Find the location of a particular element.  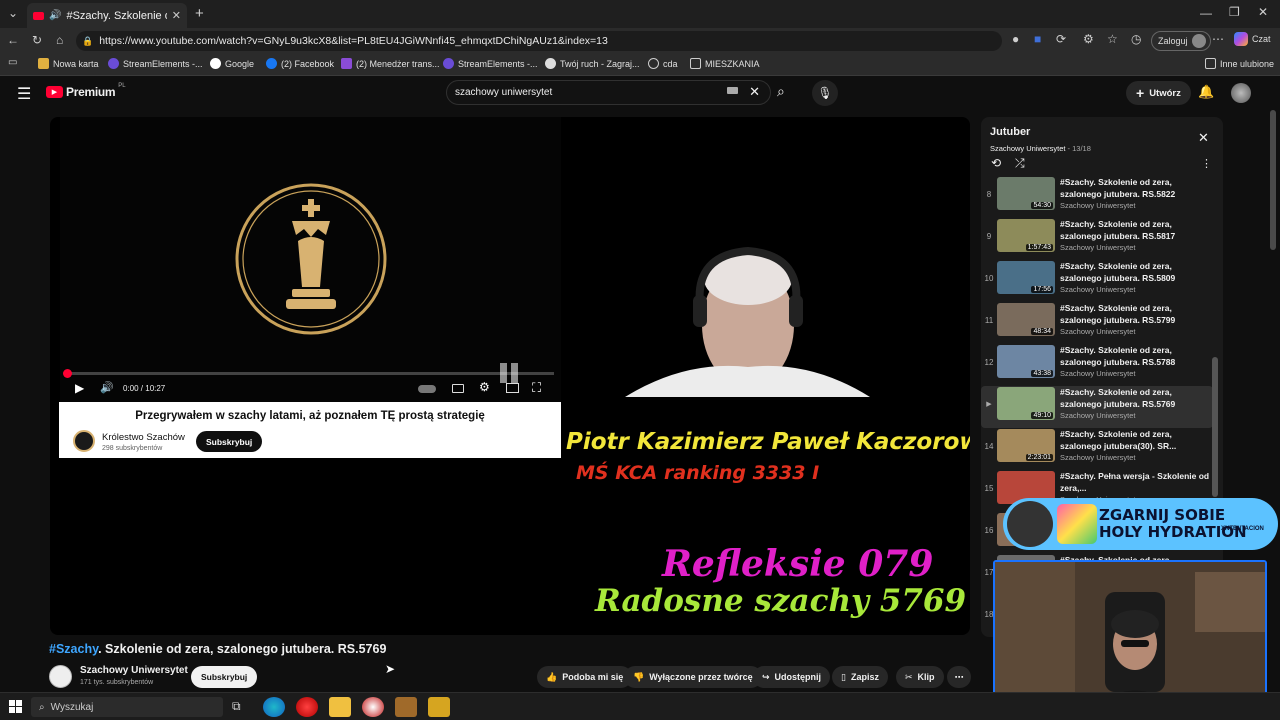

video-thumbnail: 2:23:01 is located at coordinates (1026, 445).